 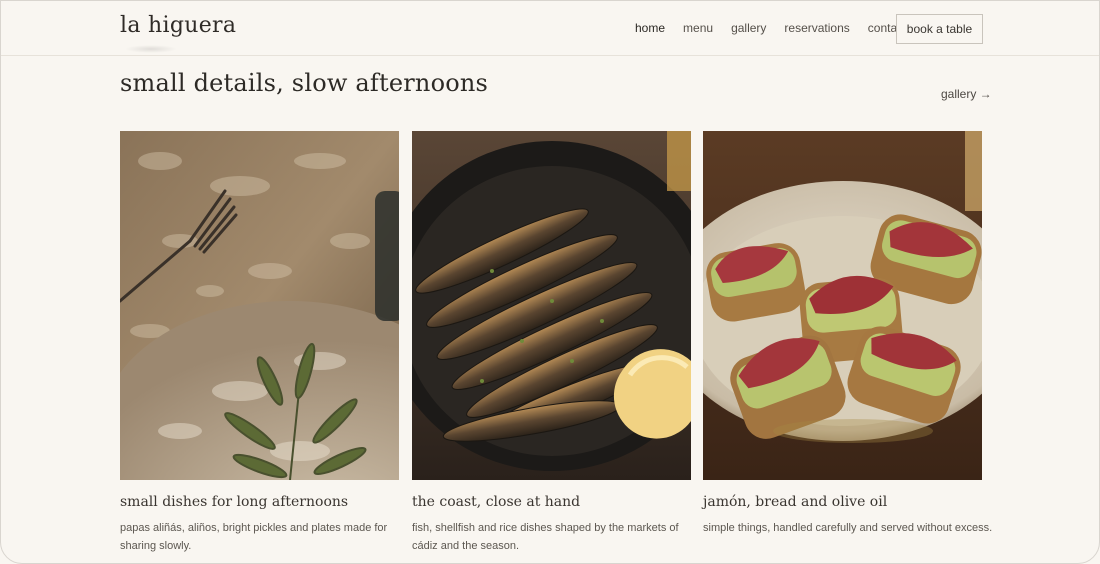 I want to click on book-table-button: book a table, so click(x=939, y=29).